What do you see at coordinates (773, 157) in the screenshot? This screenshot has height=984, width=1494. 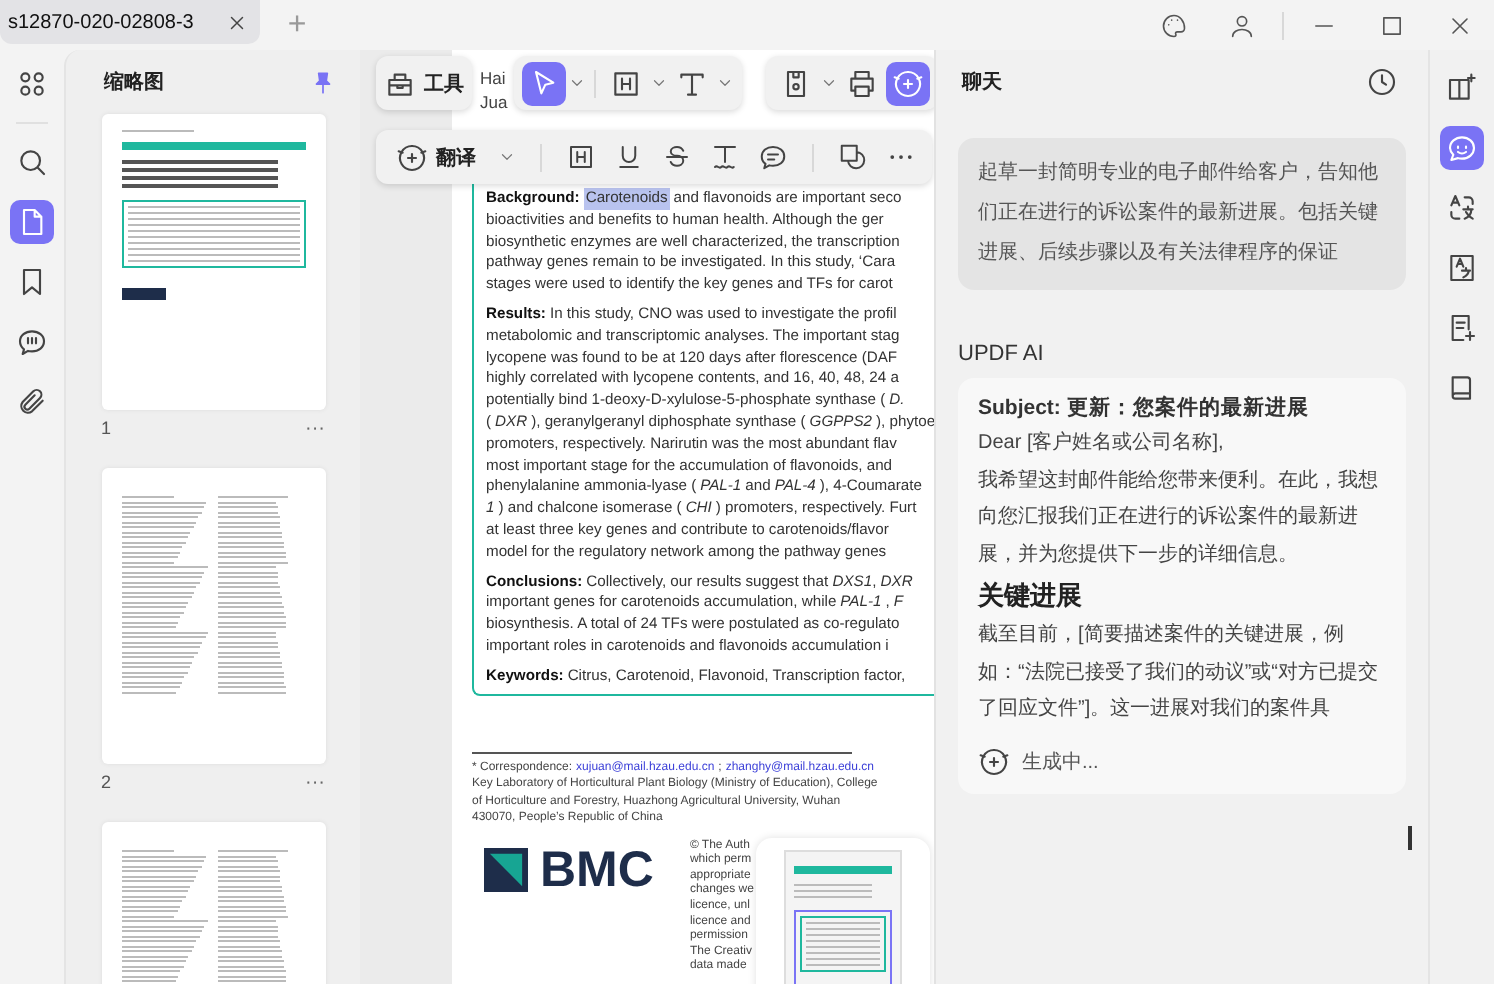 I see `comment-icon` at bounding box center [773, 157].